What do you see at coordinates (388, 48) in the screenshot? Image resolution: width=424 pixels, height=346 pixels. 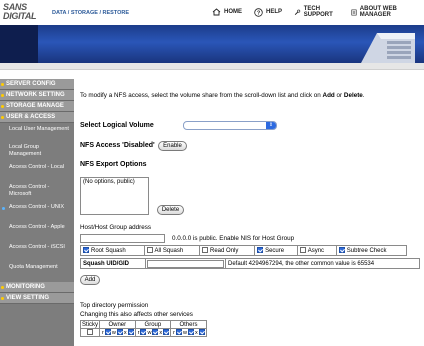 I see `server-image` at bounding box center [388, 48].